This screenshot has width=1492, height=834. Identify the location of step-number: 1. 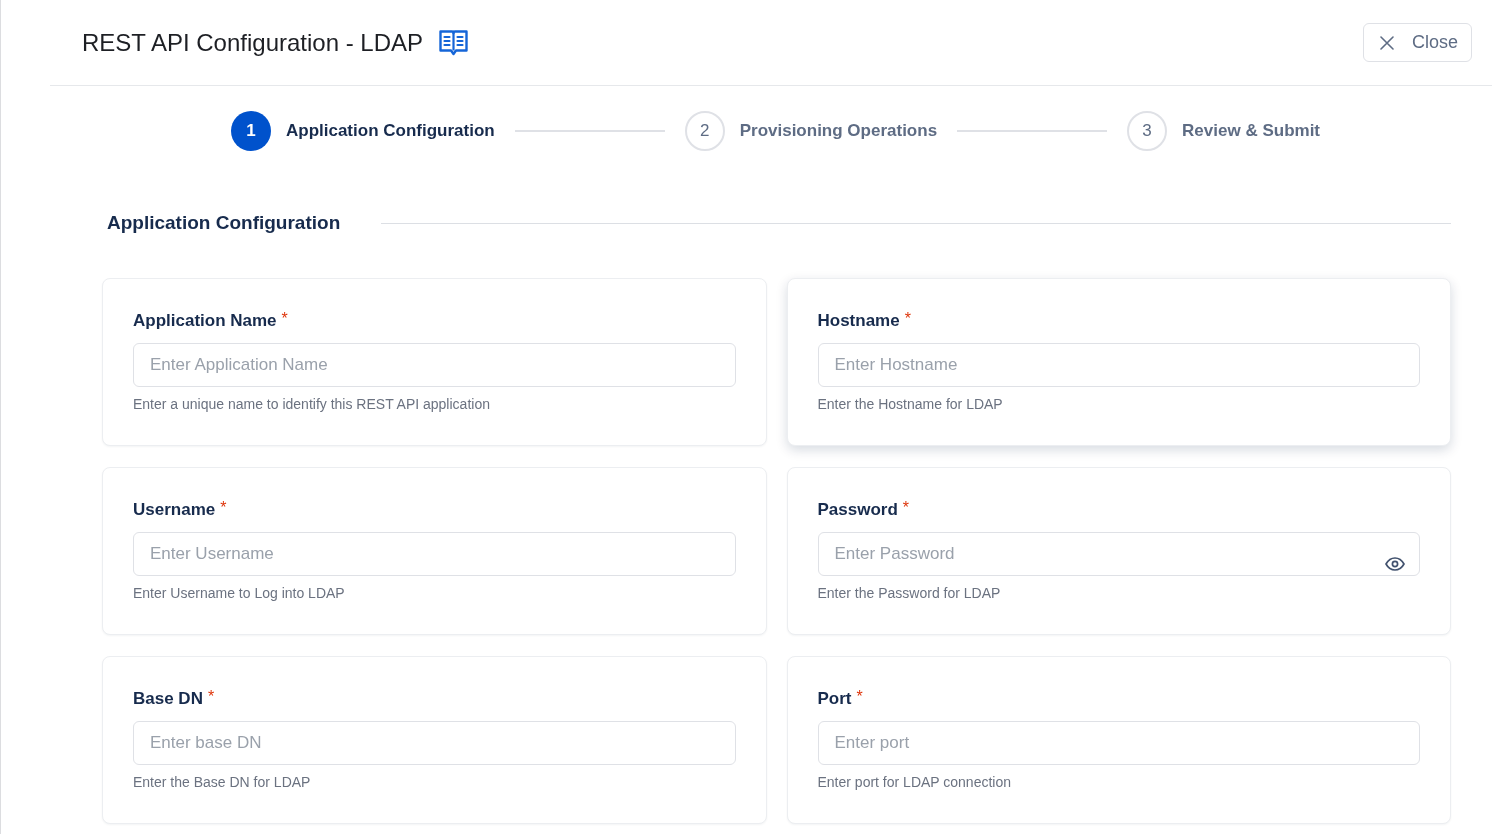
(250, 131).